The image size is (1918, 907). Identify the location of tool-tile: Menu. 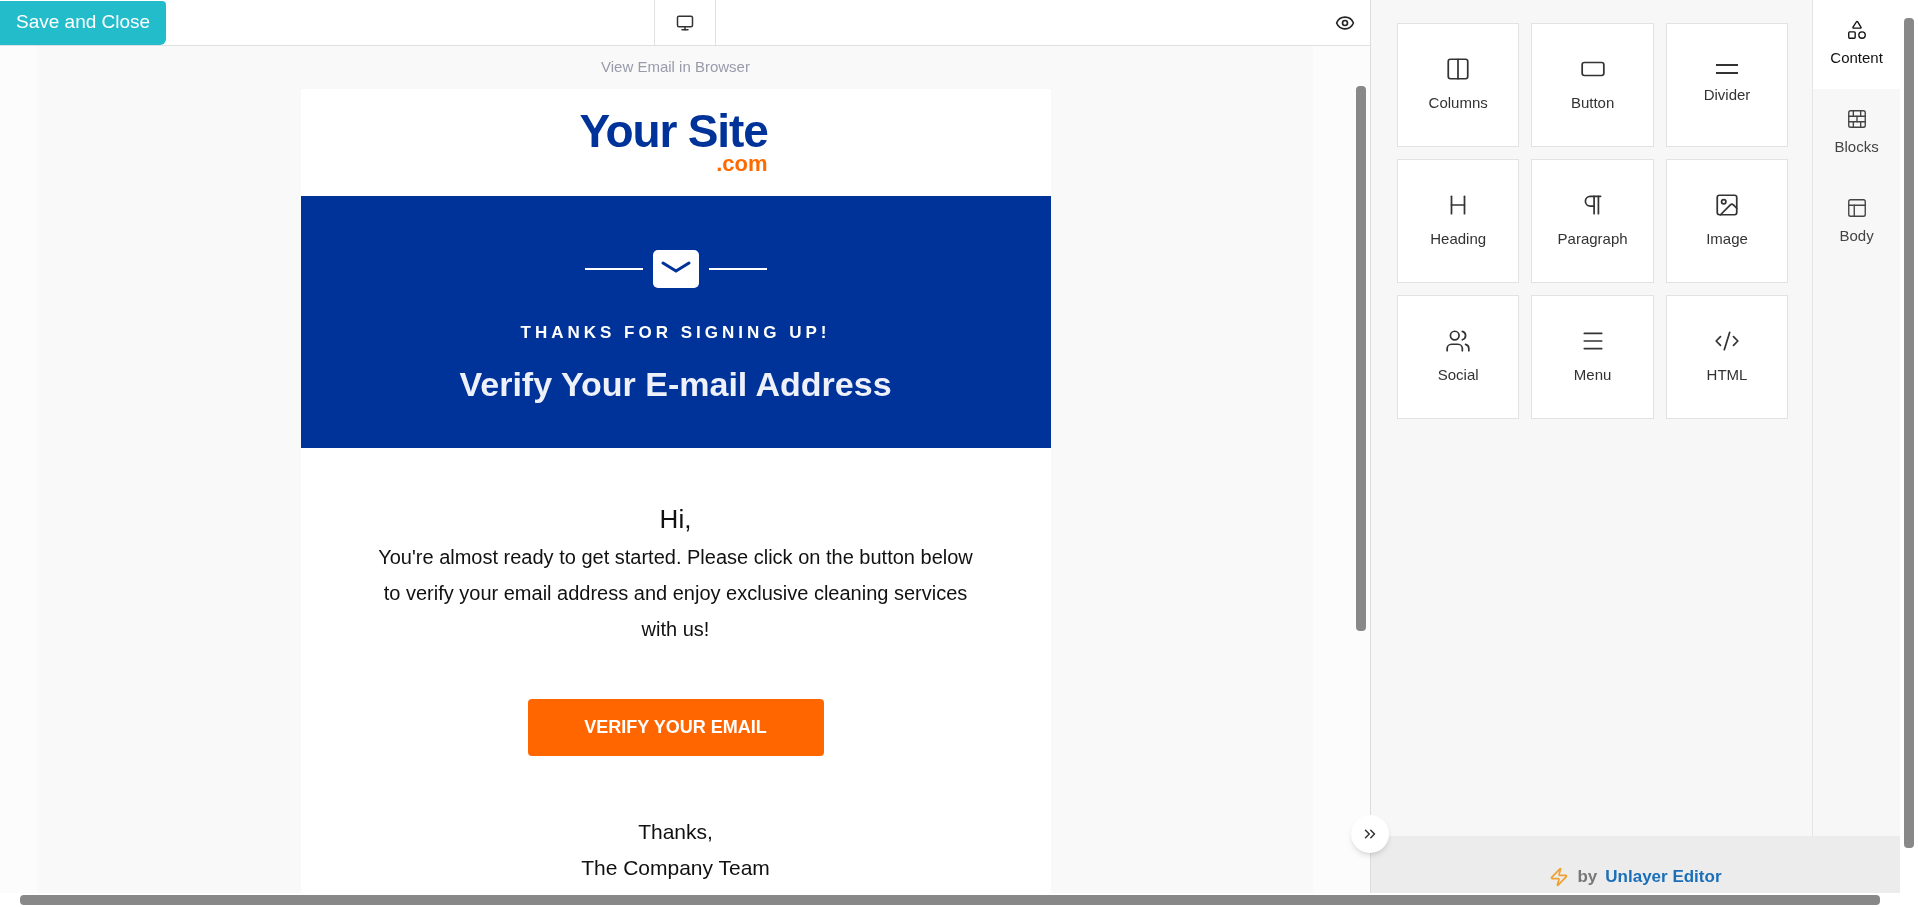
(1592, 357).